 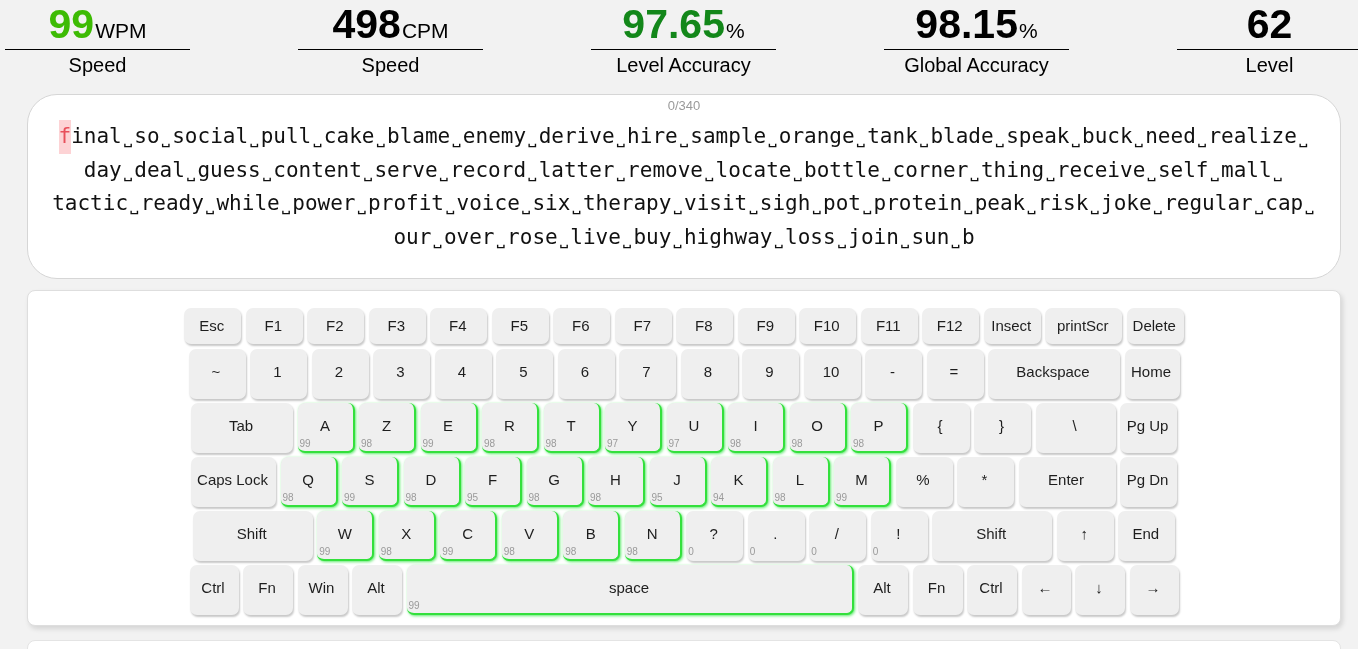 What do you see at coordinates (695, 428) in the screenshot?
I see `keyboard-key: U 97` at bounding box center [695, 428].